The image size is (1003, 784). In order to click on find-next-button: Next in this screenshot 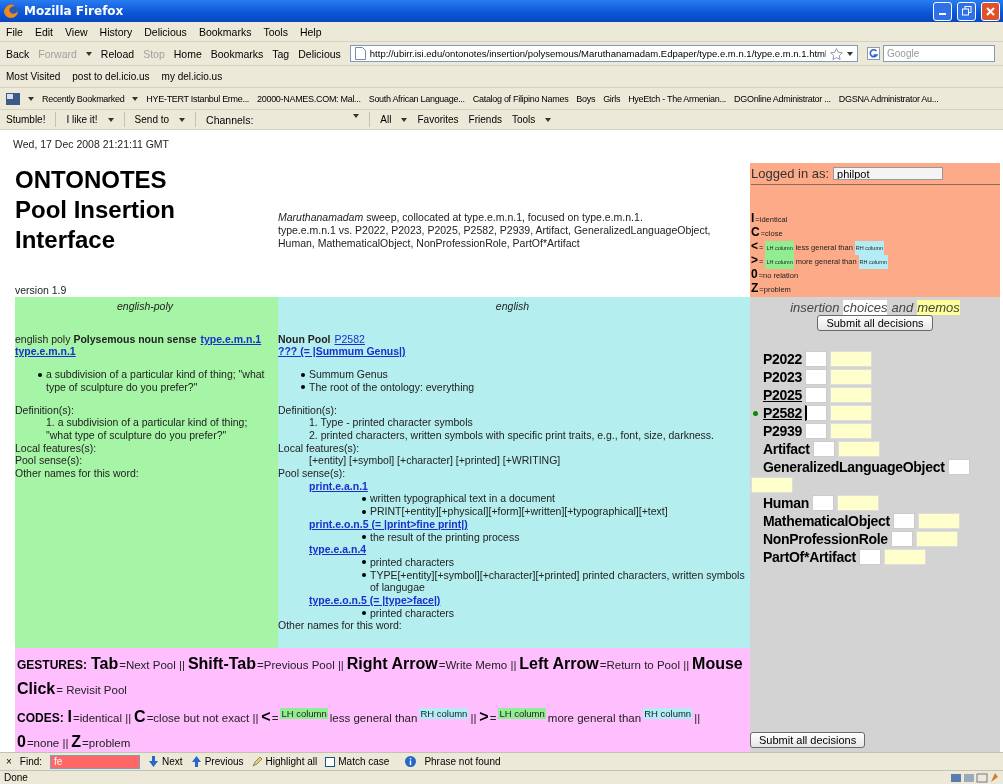, I will do `click(165, 761)`.